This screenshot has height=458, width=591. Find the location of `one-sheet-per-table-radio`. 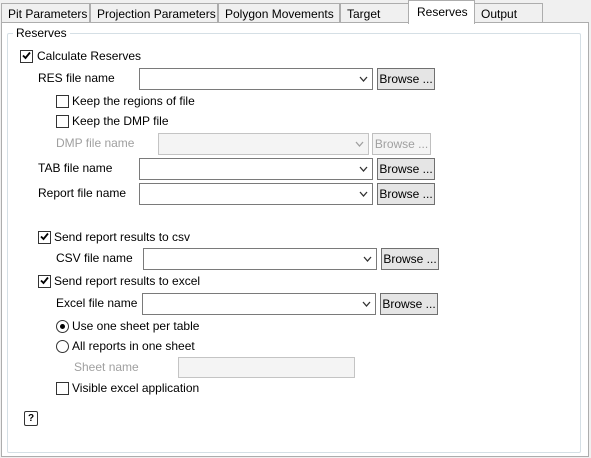

one-sheet-per-table-radio is located at coordinates (62, 326).